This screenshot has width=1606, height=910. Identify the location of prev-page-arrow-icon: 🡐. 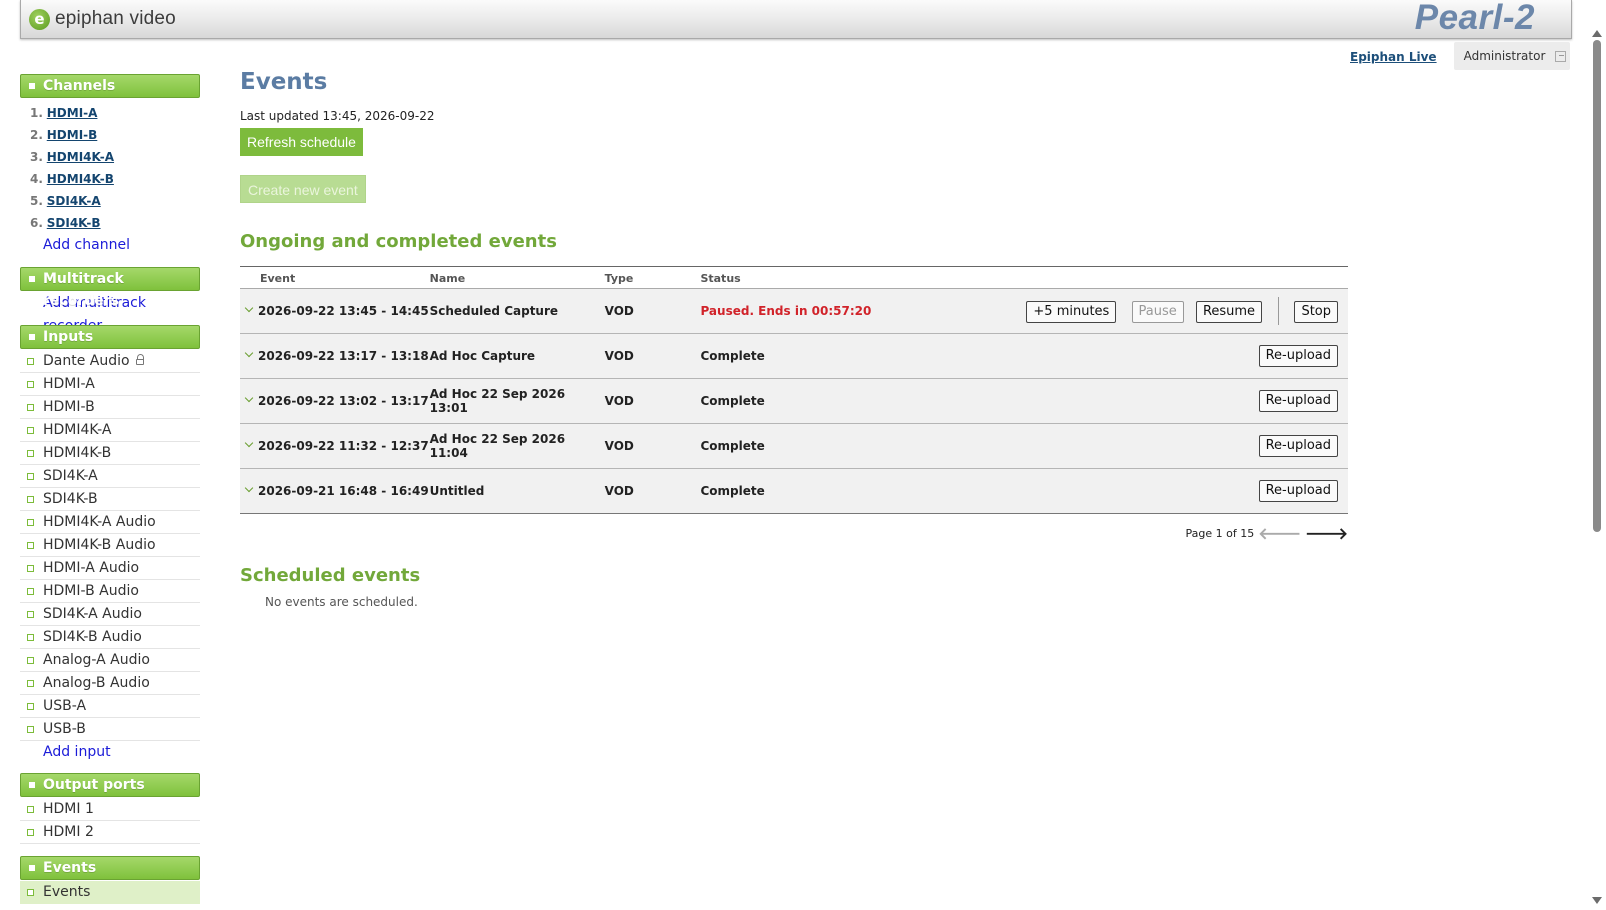
(1279, 533).